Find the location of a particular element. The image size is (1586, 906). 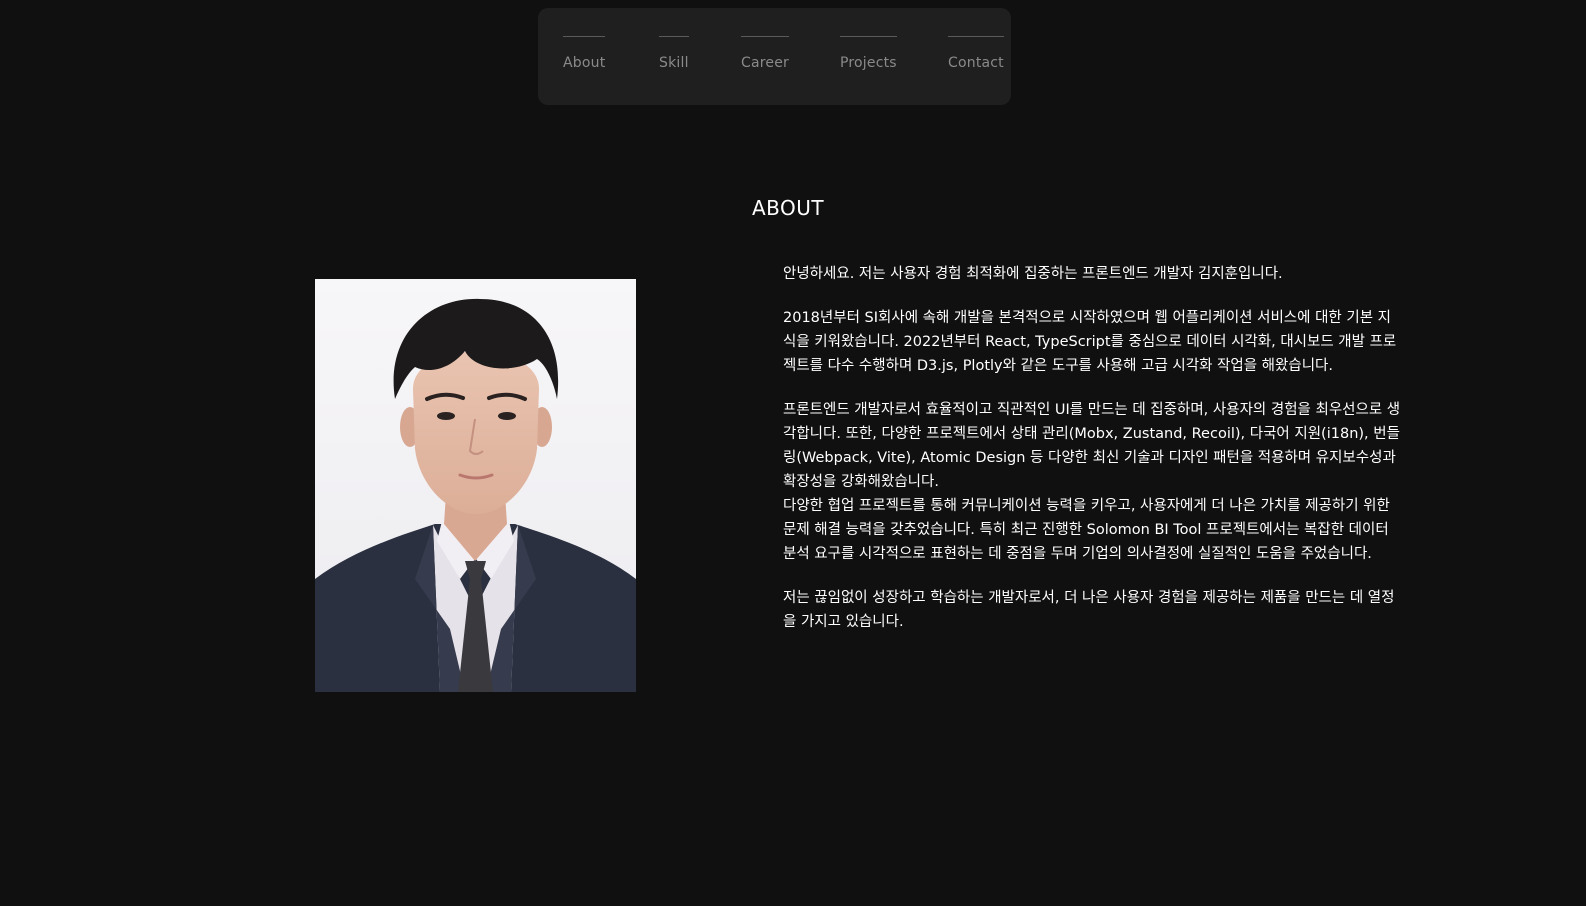

nav-item-career: Career is located at coordinates (765, 53).